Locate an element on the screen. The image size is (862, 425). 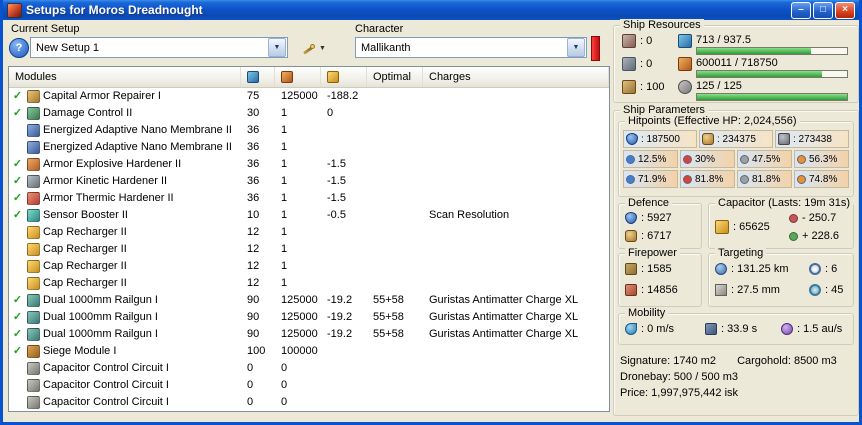
wand-icon is located at coordinates (309, 49).